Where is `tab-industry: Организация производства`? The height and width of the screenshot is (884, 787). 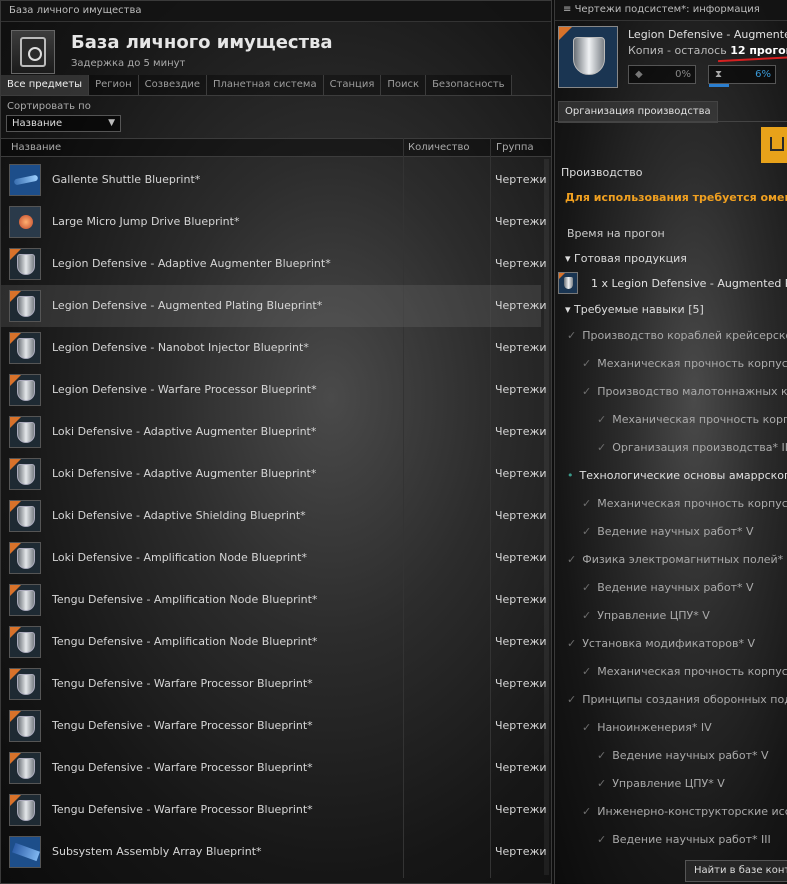
tab-industry: Организация производства is located at coordinates (638, 112).